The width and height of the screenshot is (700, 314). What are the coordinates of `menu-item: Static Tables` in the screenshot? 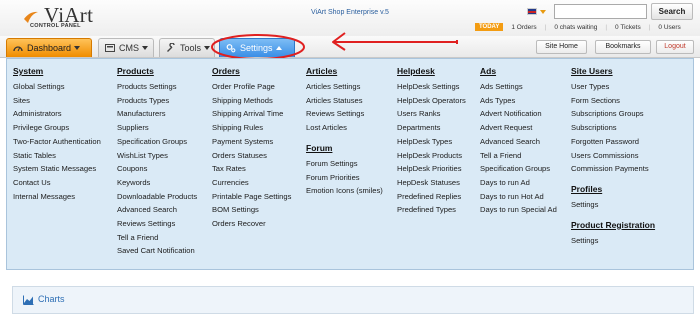 It's located at (57, 156).